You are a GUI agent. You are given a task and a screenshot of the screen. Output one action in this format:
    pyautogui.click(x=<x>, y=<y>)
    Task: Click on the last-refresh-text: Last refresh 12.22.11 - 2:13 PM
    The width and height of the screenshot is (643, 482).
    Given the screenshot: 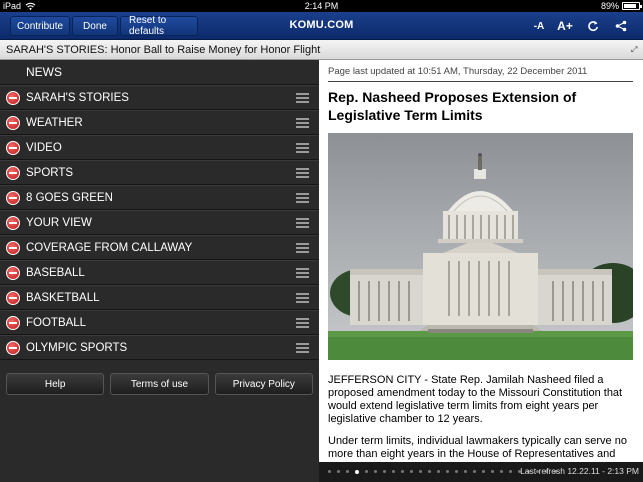 What is the action you would take?
    pyautogui.click(x=579, y=471)
    